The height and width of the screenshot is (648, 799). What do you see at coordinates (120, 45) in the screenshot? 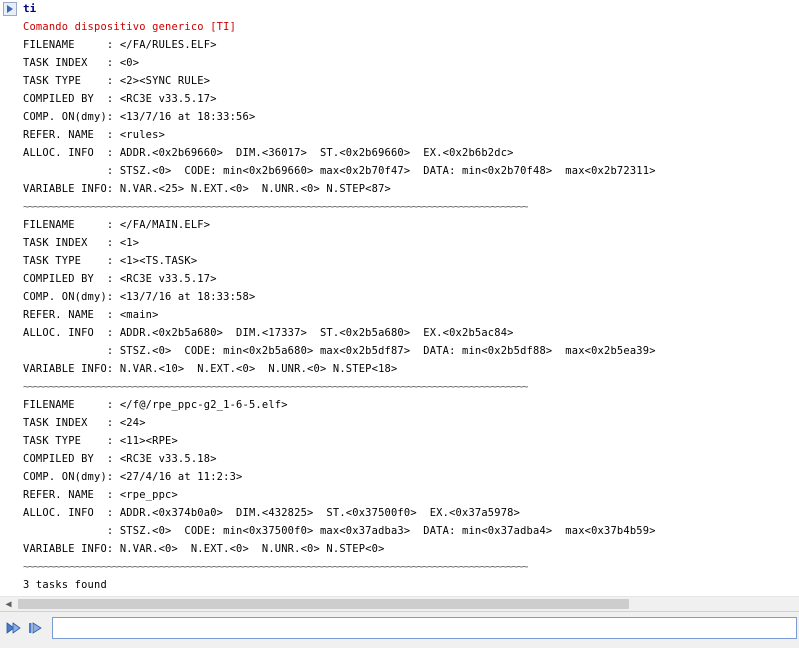
I see `output-line: FILENAME : </FA/RULES.ELF>` at bounding box center [120, 45].